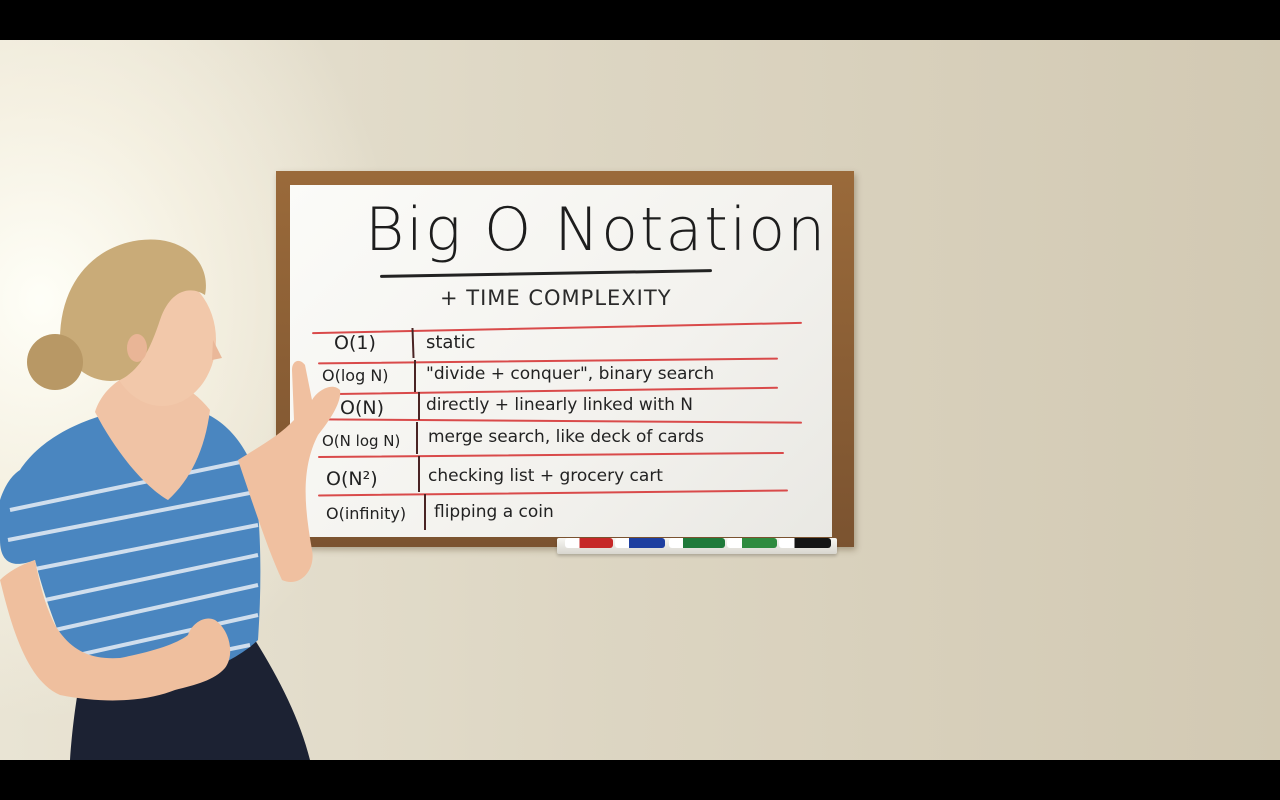 Image resolution: width=1280 pixels, height=800 pixels. What do you see at coordinates (55, 362) in the screenshot?
I see `hair-bun` at bounding box center [55, 362].